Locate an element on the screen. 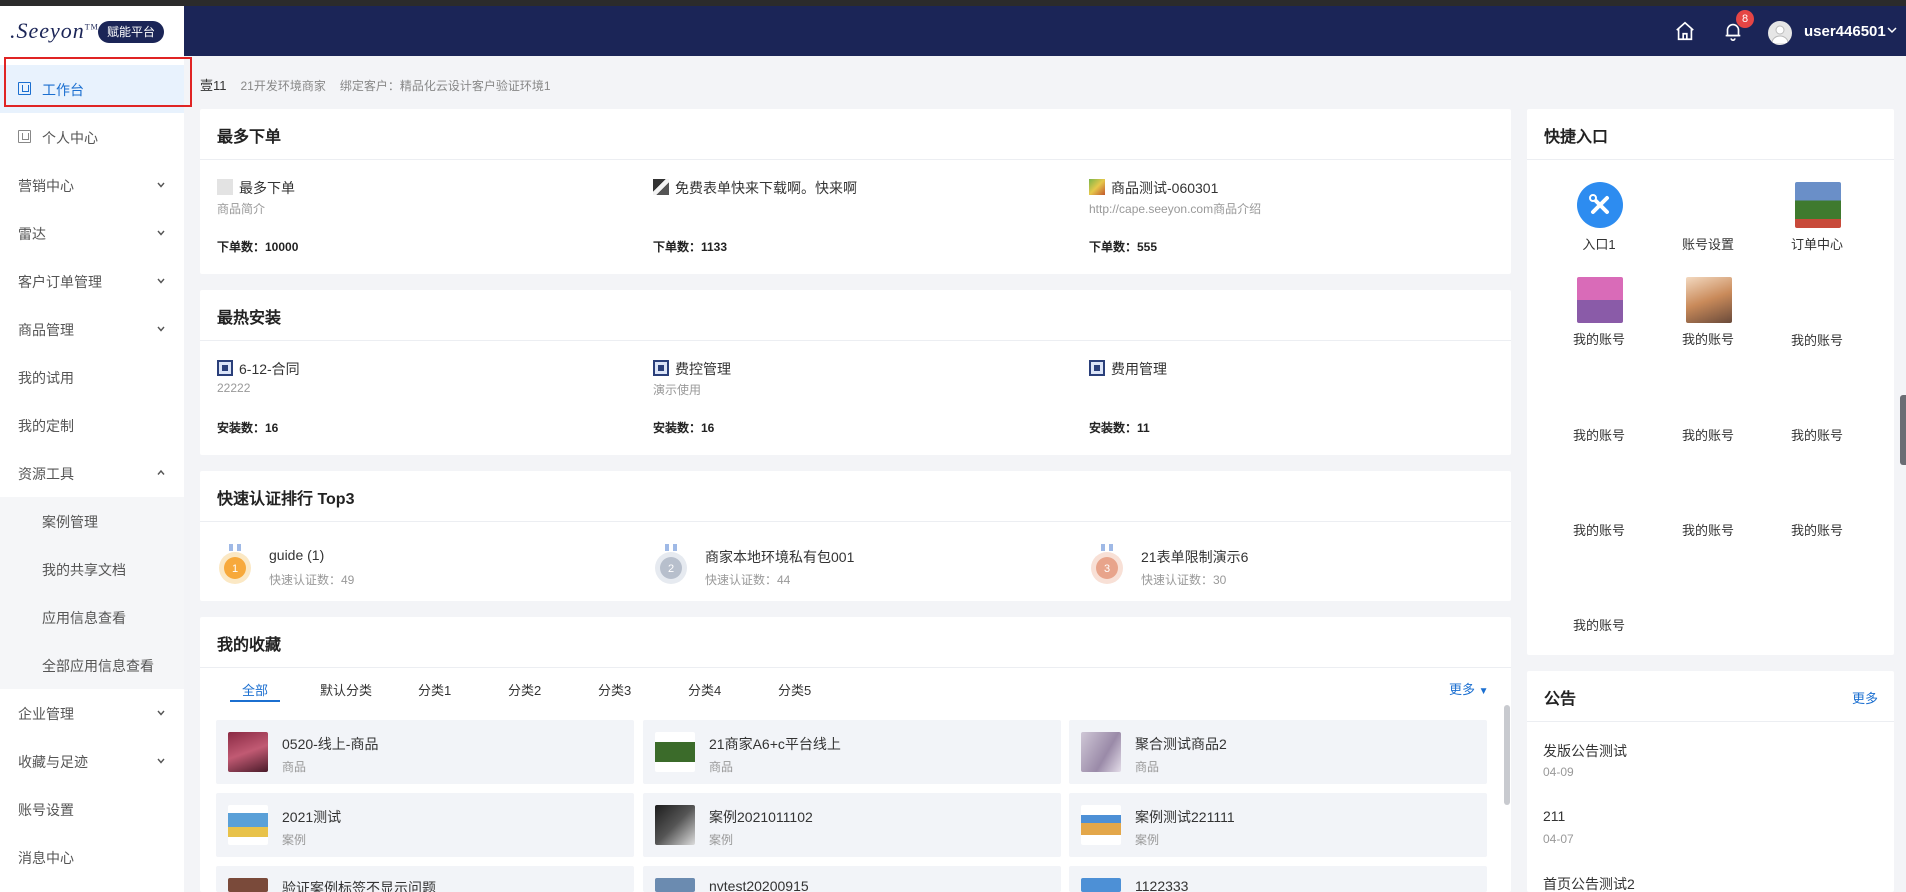 The width and height of the screenshot is (1906, 892). notice-title: 211 is located at coordinates (1554, 816).